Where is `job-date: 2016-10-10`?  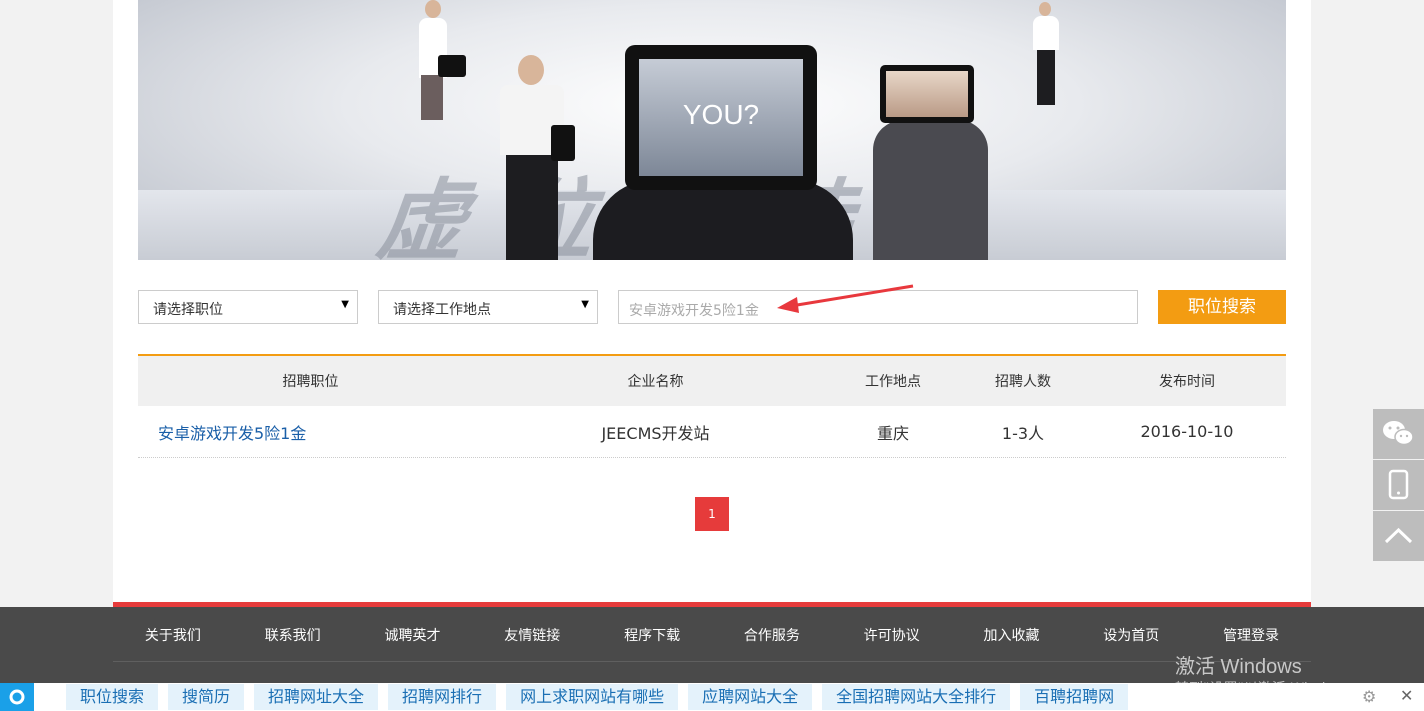
job-date: 2016-10-10 is located at coordinates (1187, 431).